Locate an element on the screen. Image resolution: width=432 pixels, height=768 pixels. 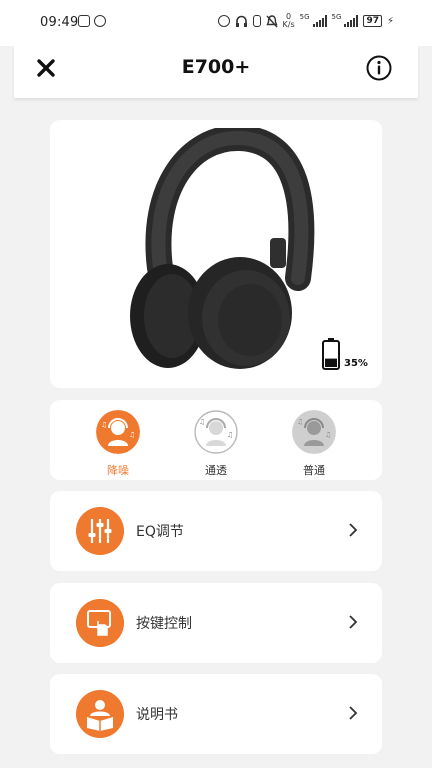
mode-label-noise-cancelling: 降噪 is located at coordinates (118, 470).